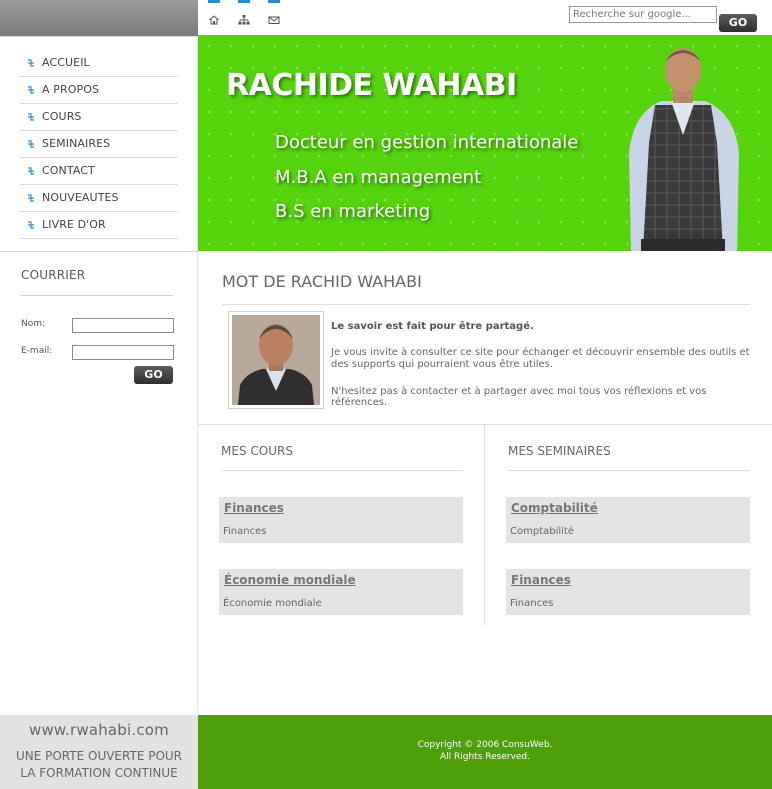  Describe the element at coordinates (99, 117) in the screenshot. I see `nav-item-cours: COURS` at that location.